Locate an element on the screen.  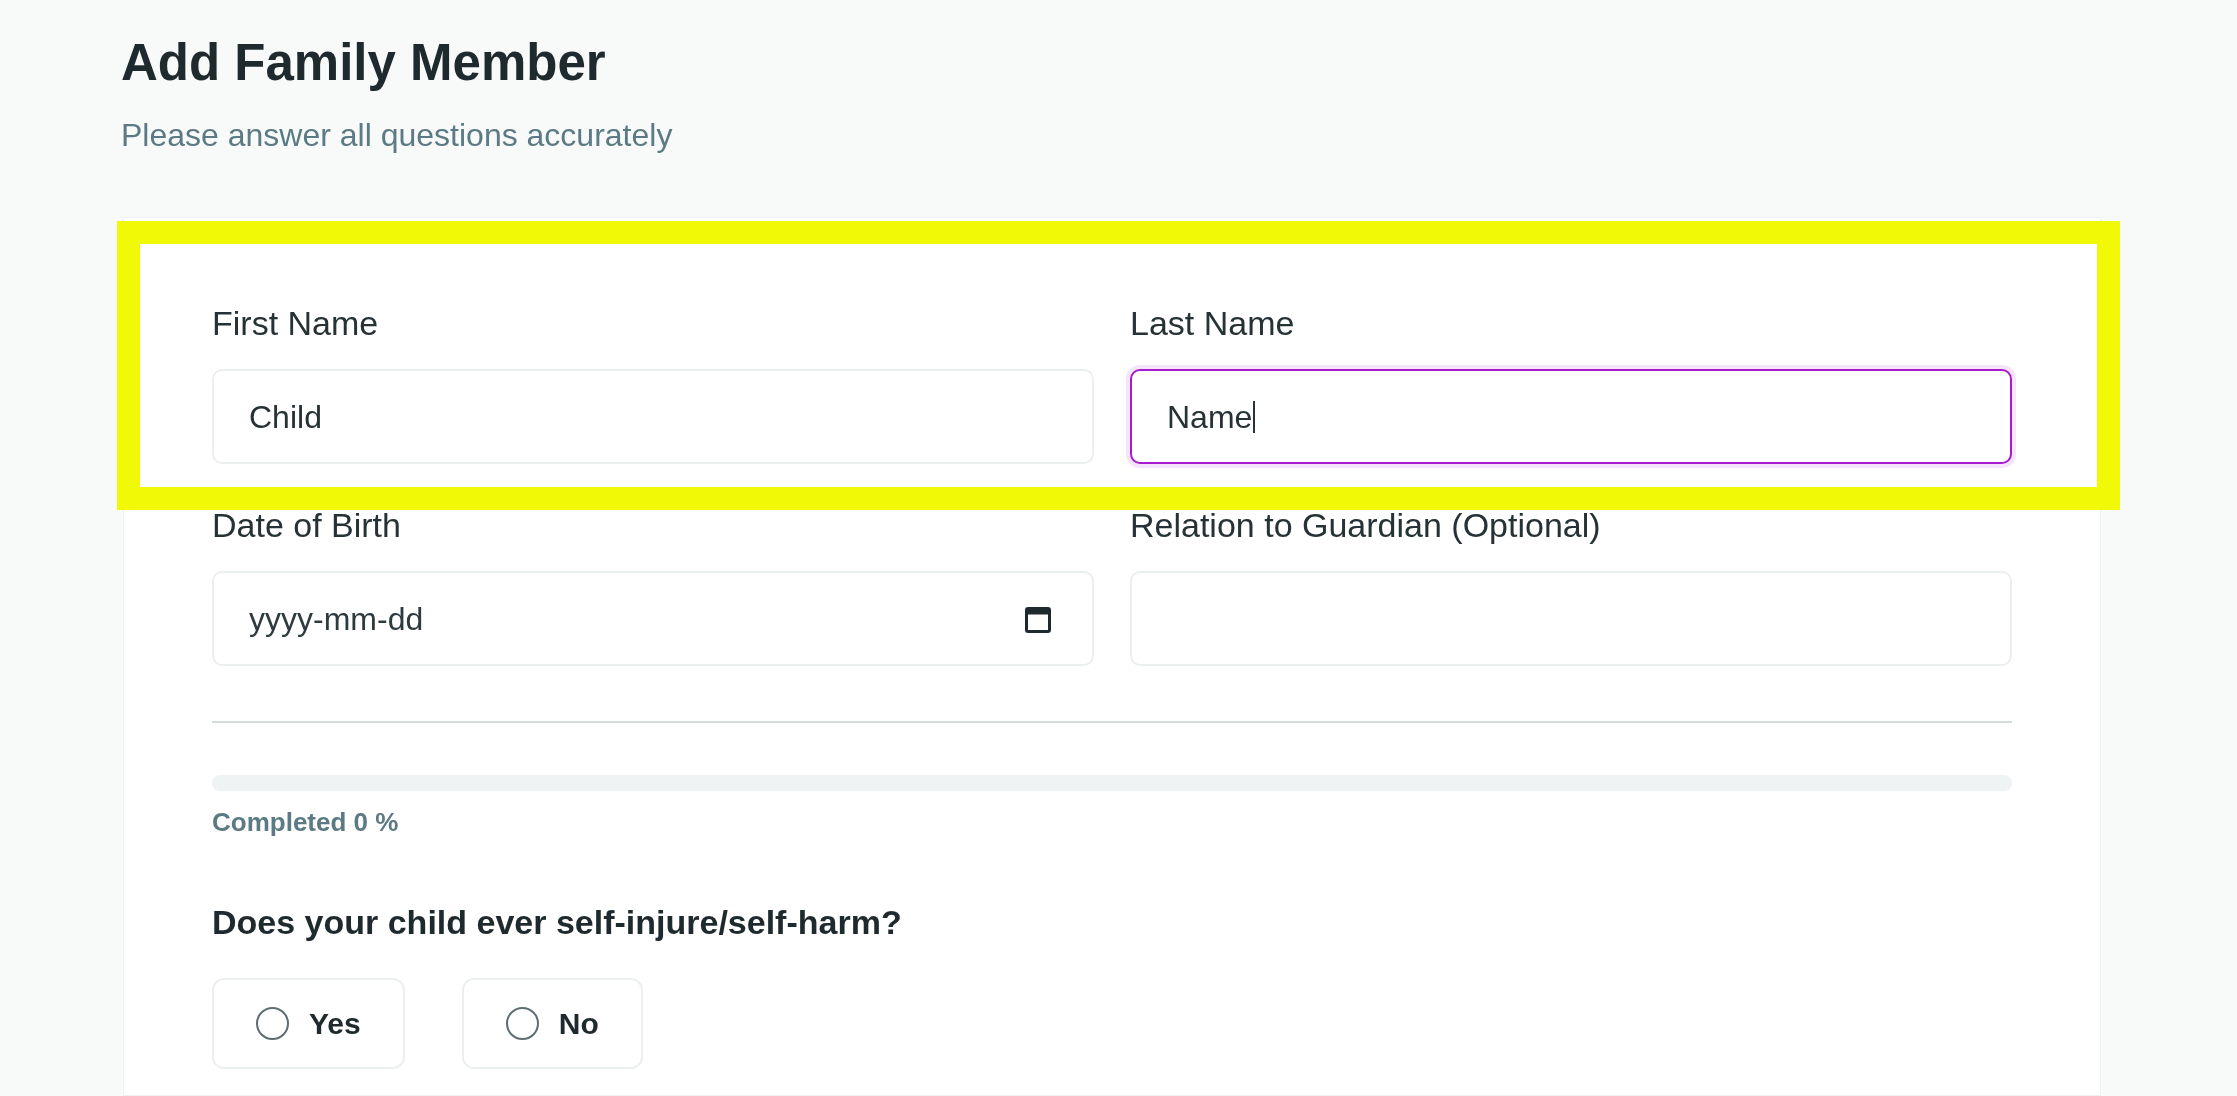
calendar-icon is located at coordinates (1038, 618).